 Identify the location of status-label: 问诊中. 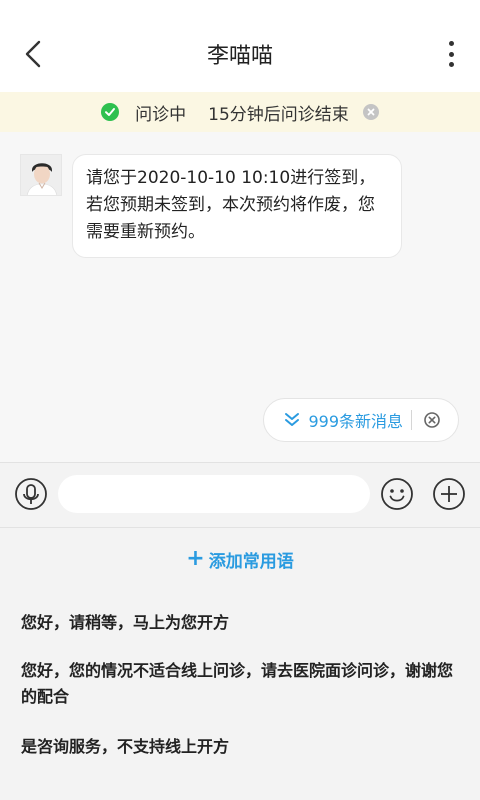
(161, 114).